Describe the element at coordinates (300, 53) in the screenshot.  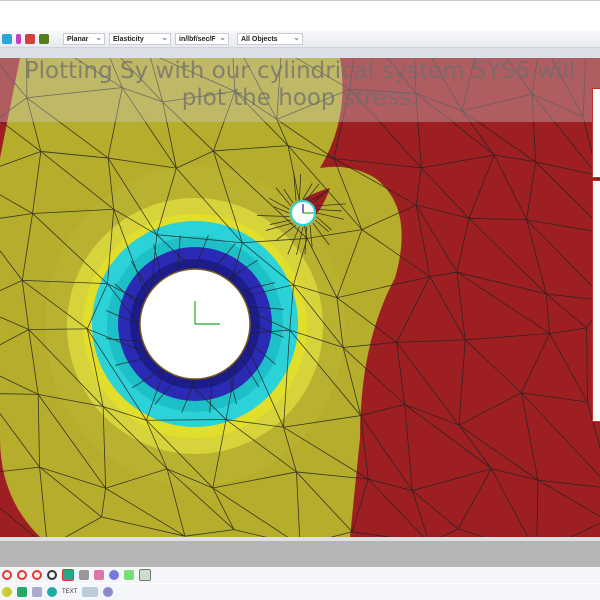
I see `separator` at that location.